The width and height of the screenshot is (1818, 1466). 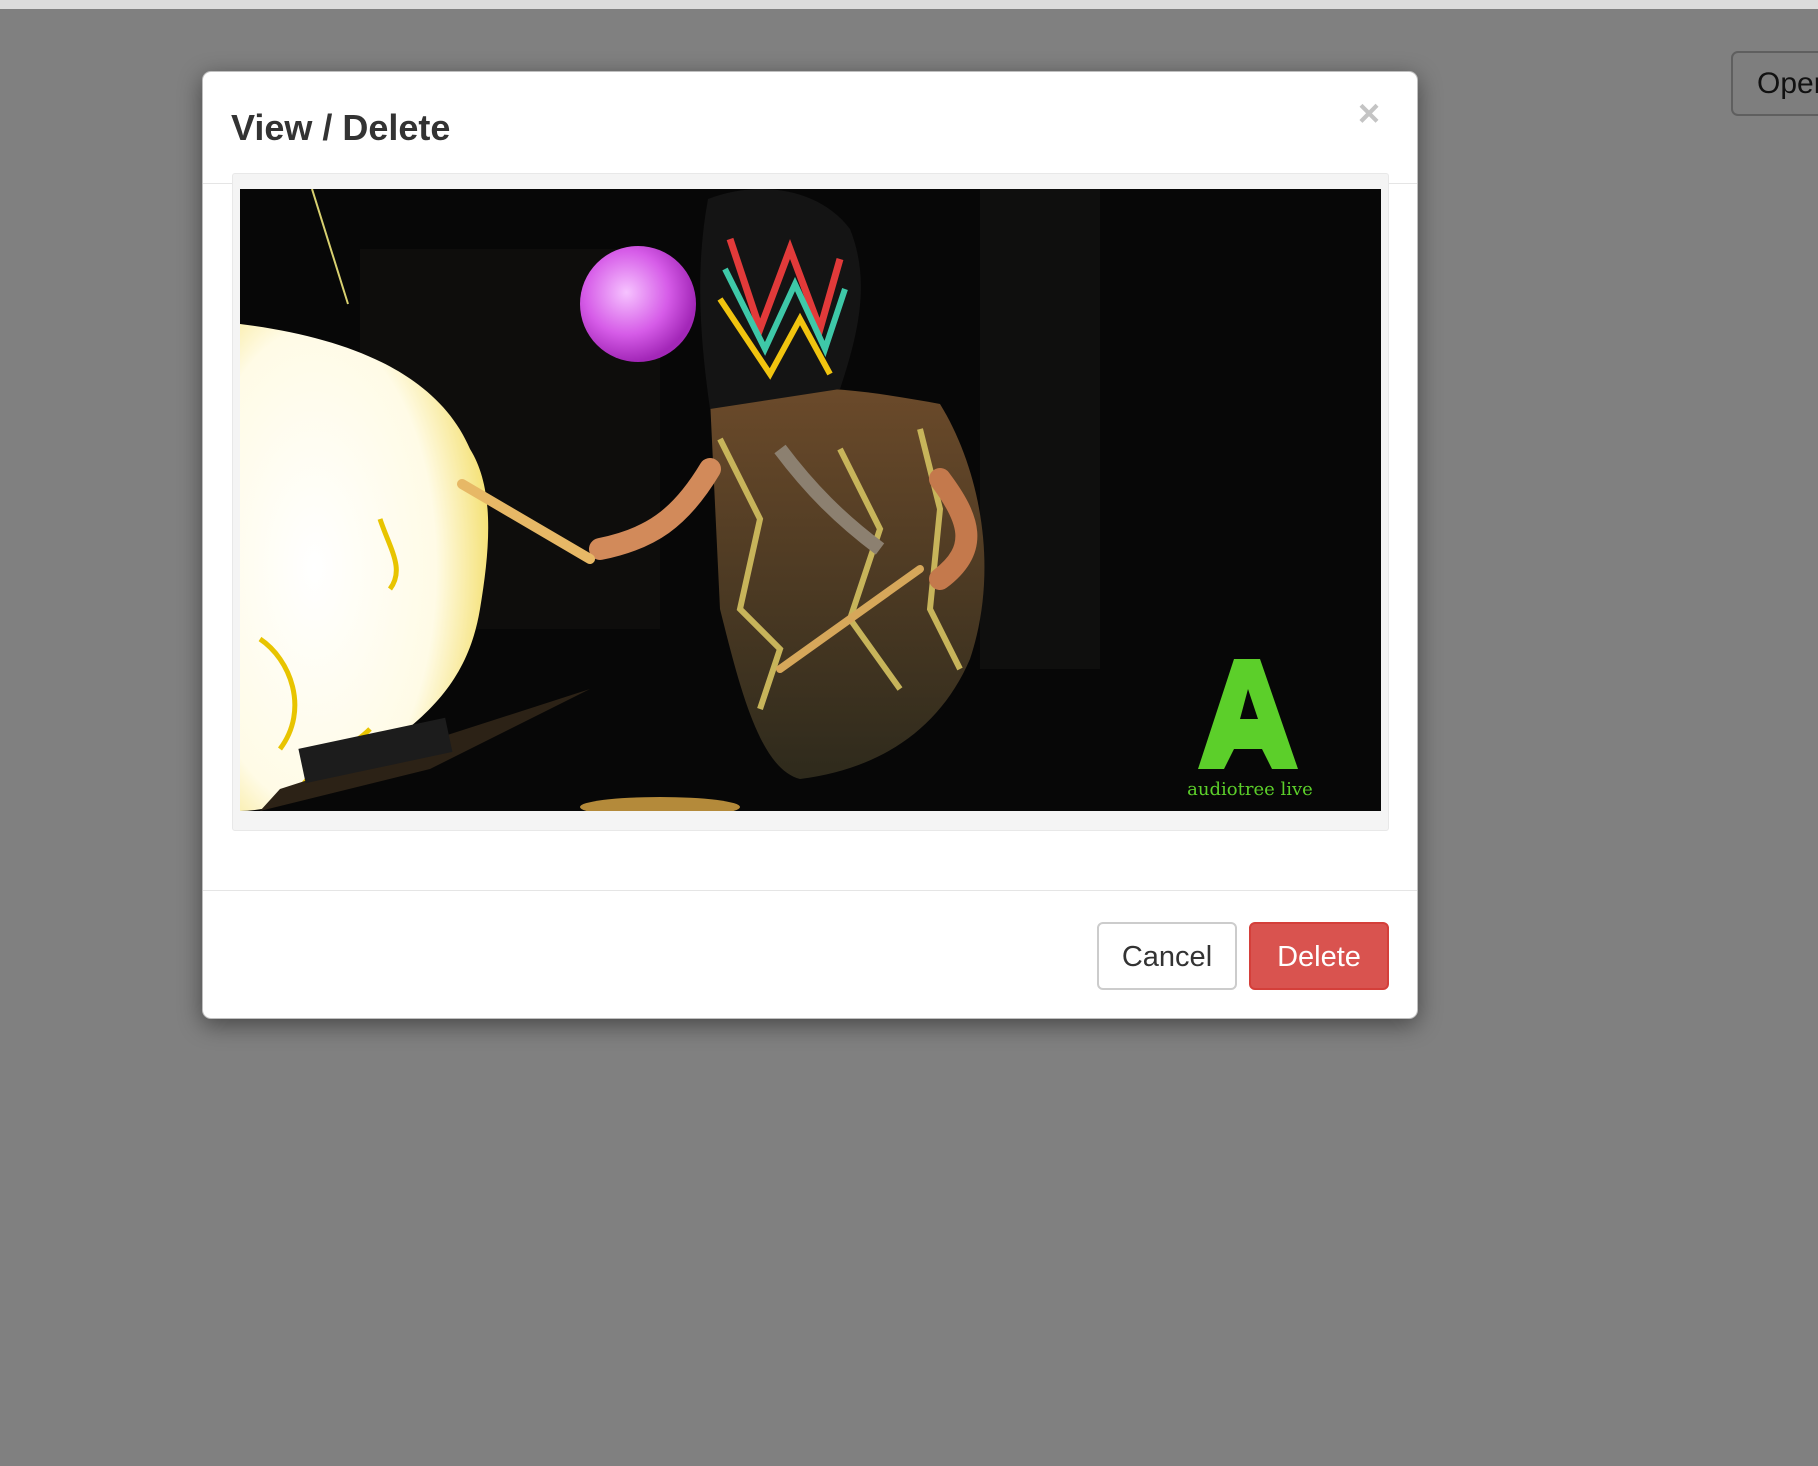 What do you see at coordinates (1774, 83) in the screenshot?
I see `open-button: Oper` at bounding box center [1774, 83].